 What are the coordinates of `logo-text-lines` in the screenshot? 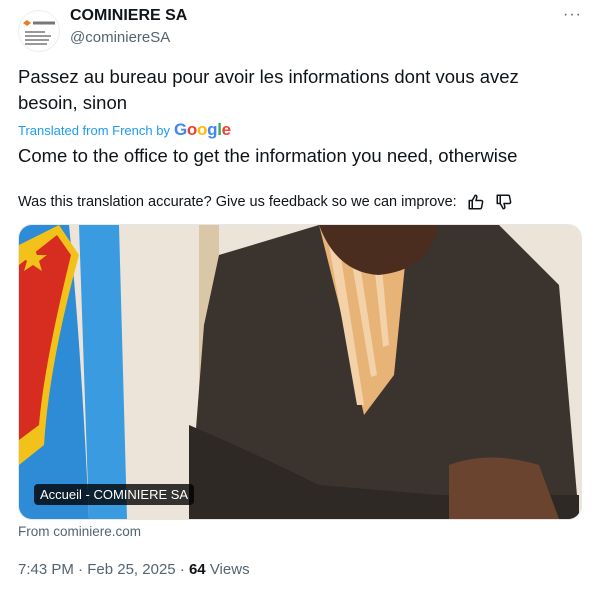 It's located at (39, 39).